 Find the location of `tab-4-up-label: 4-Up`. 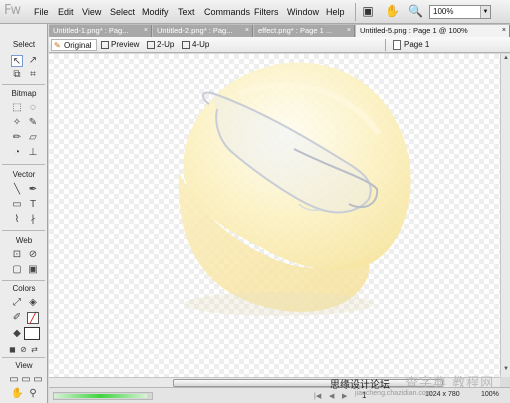

tab-4-up-label: 4-Up is located at coordinates (201, 44).